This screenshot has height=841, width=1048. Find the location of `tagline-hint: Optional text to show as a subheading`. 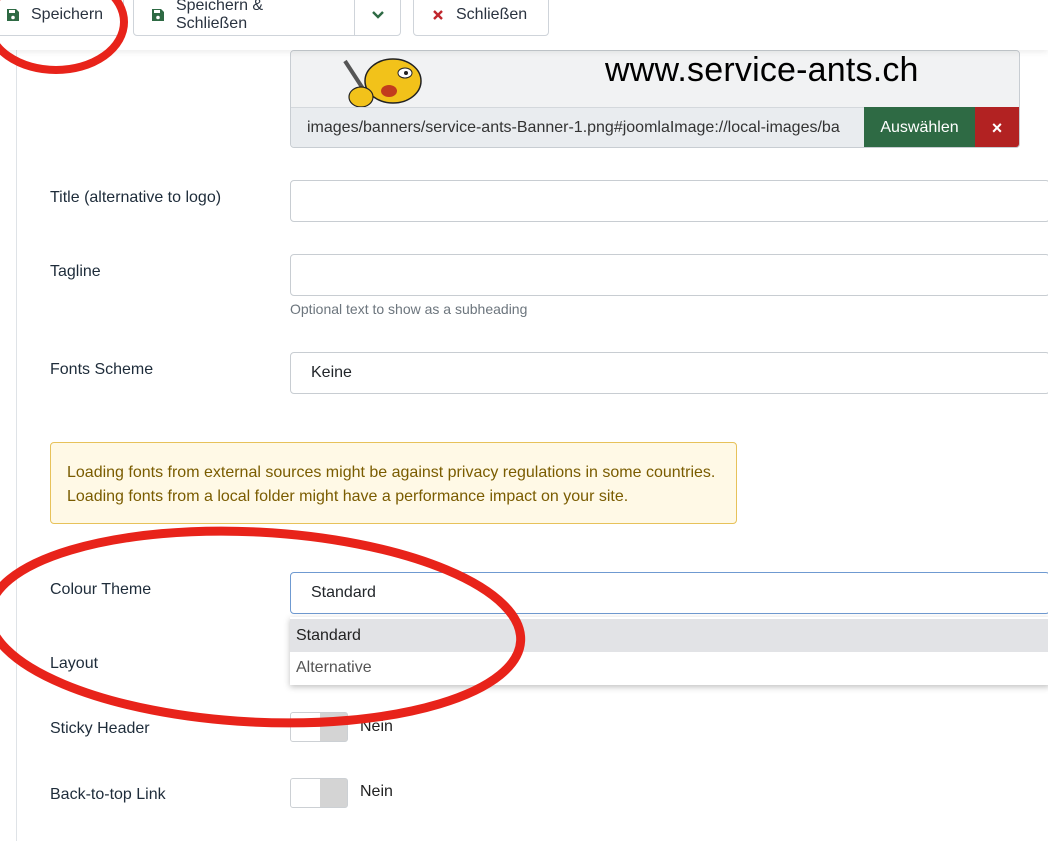

tagline-hint: Optional text to show as a subheading is located at coordinates (409, 309).